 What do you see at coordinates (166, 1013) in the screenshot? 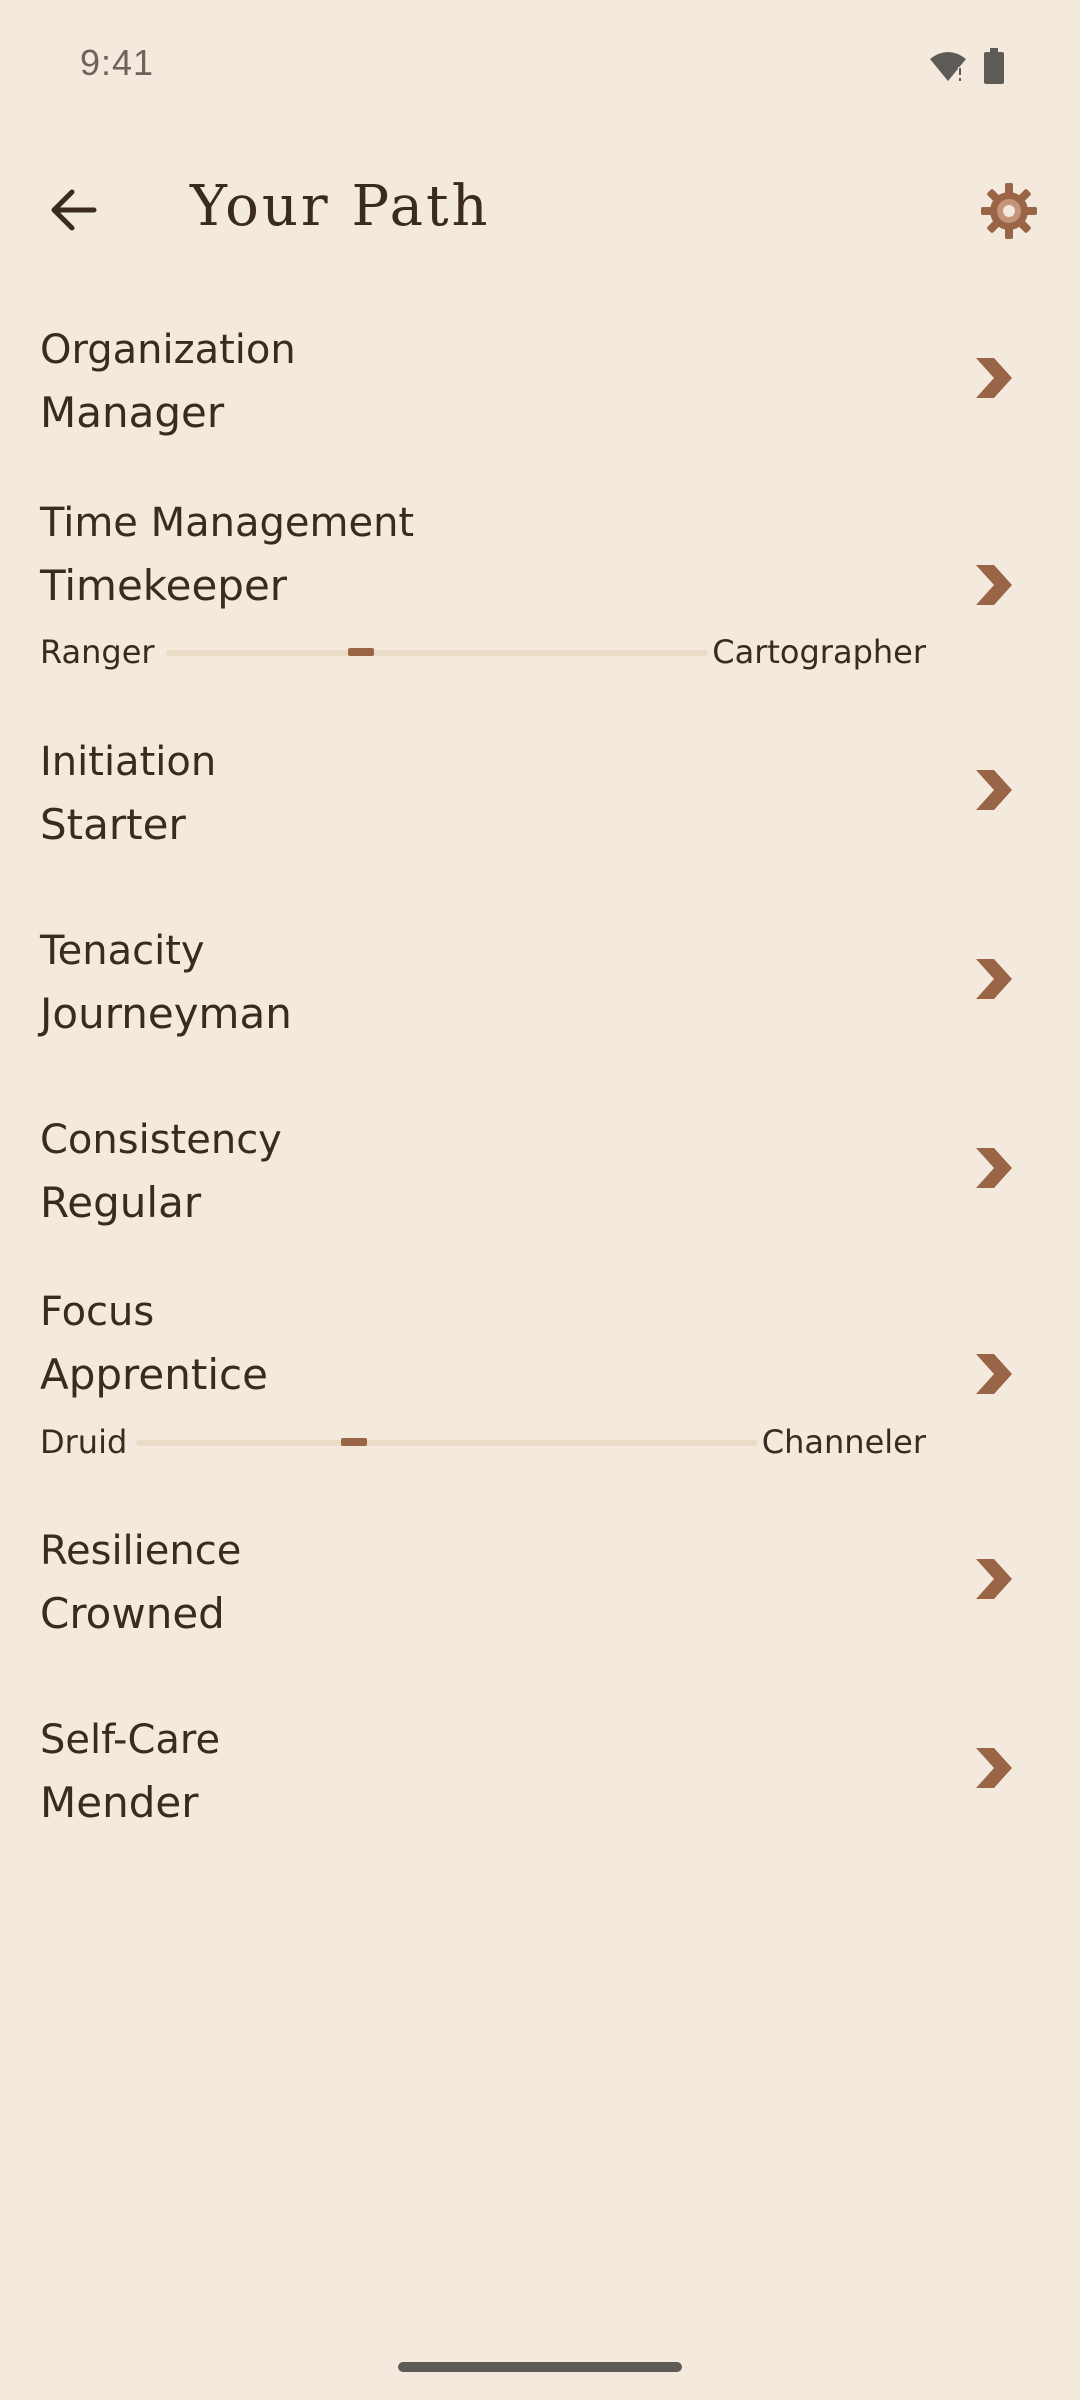
I see `row-rank: Journeyman` at bounding box center [166, 1013].